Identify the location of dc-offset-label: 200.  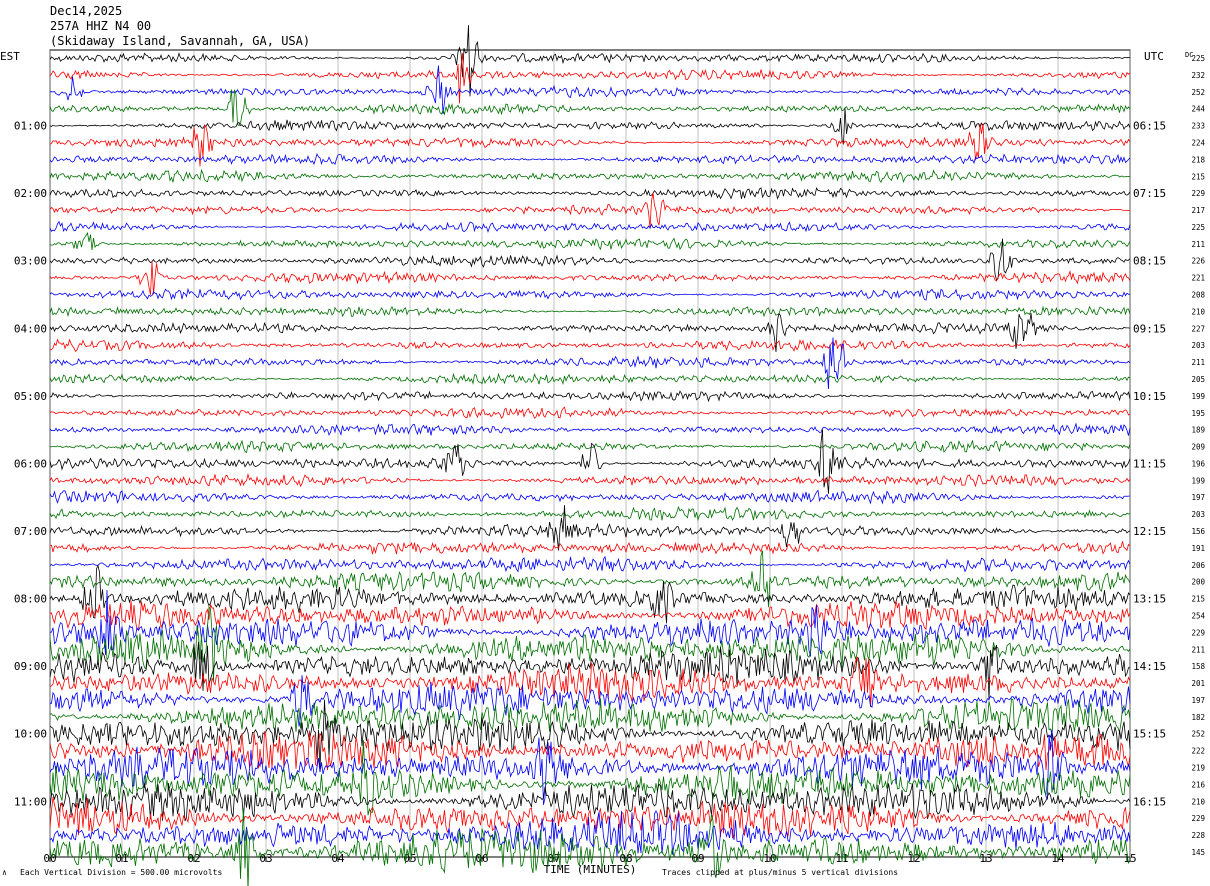
(1198, 582).